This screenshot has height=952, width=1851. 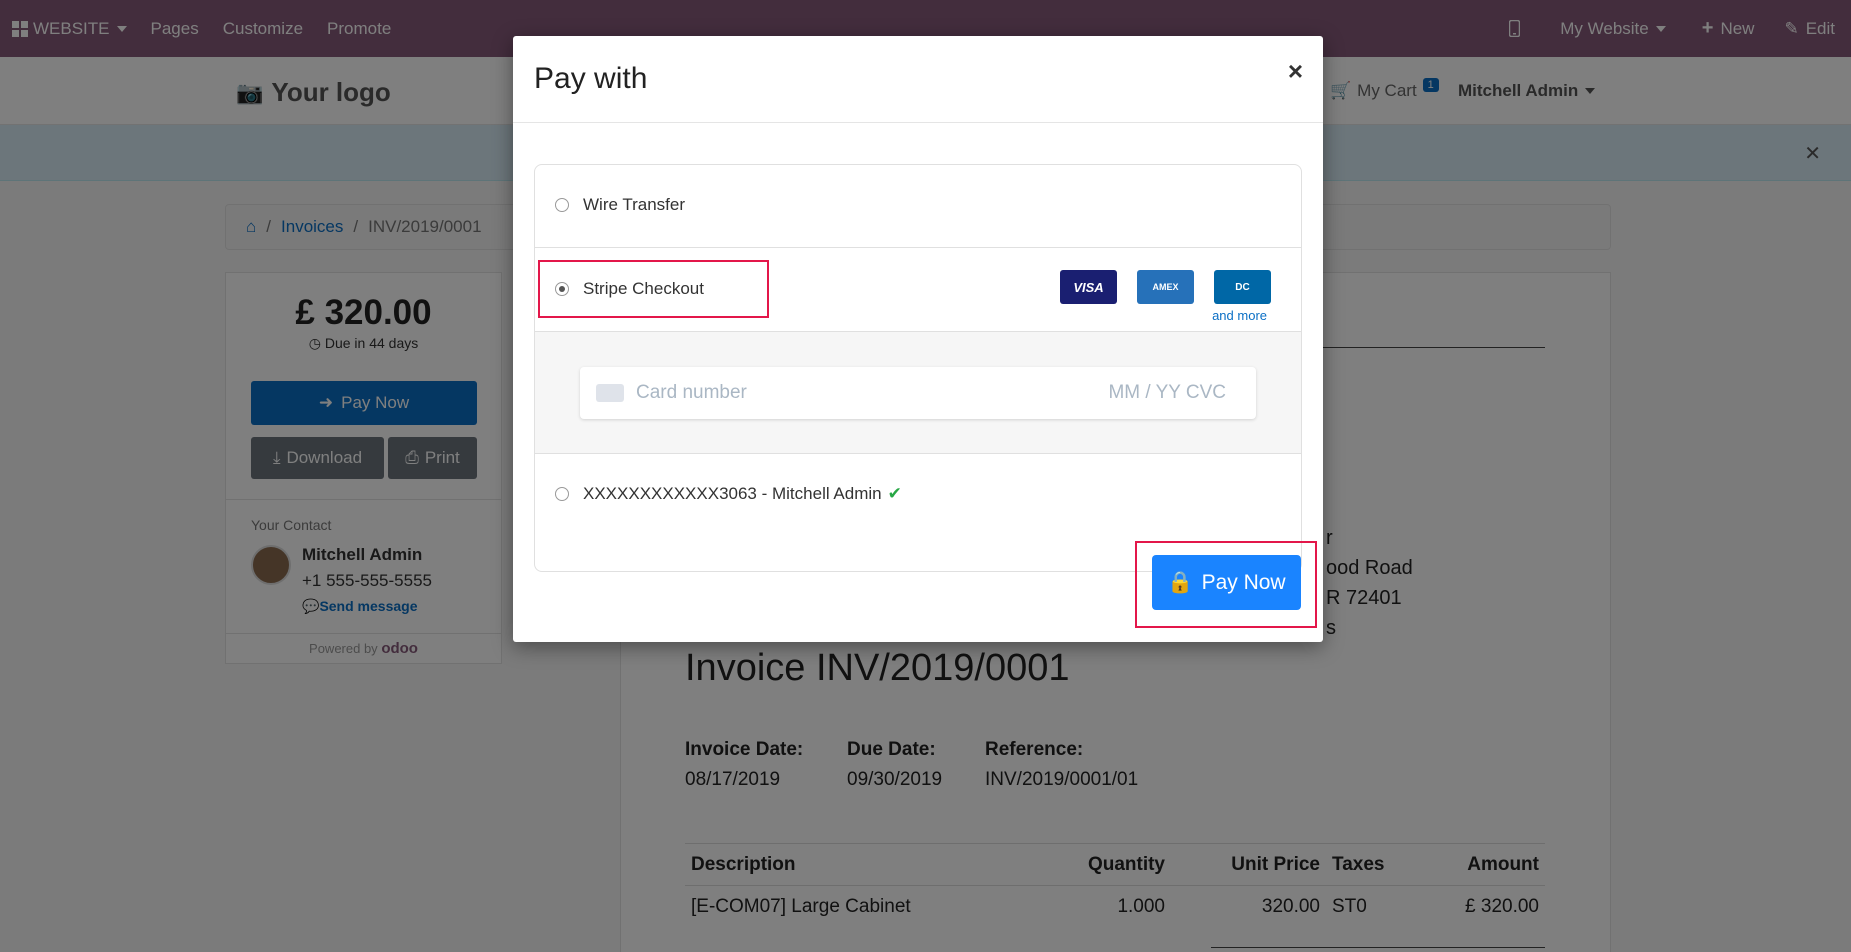 What do you see at coordinates (1295, 71) in the screenshot?
I see `close-icon: ×` at bounding box center [1295, 71].